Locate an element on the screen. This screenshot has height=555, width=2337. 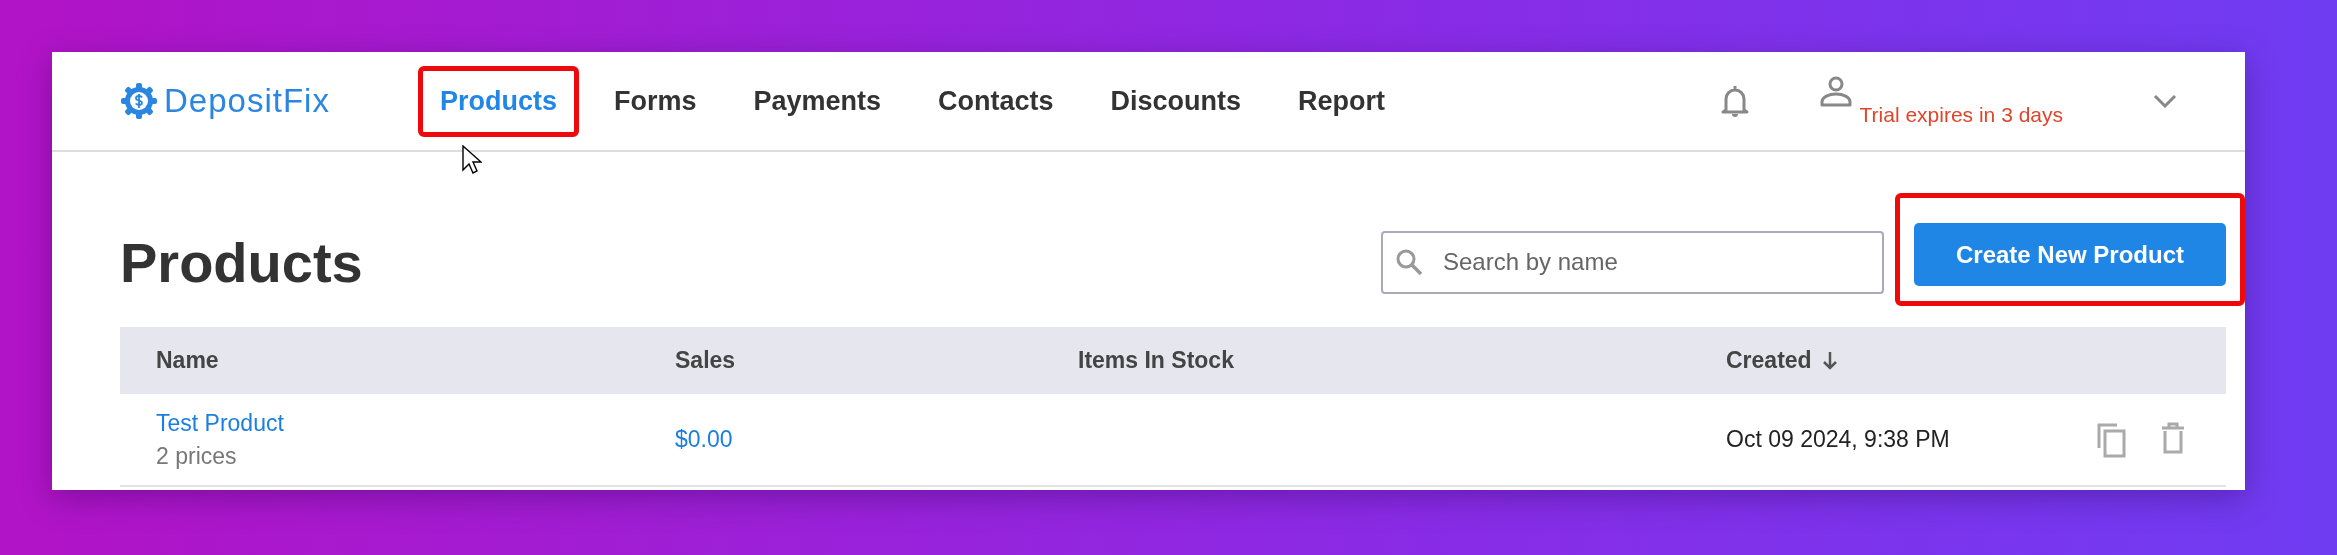
product-name-link: Test Product is located at coordinates (397, 423).